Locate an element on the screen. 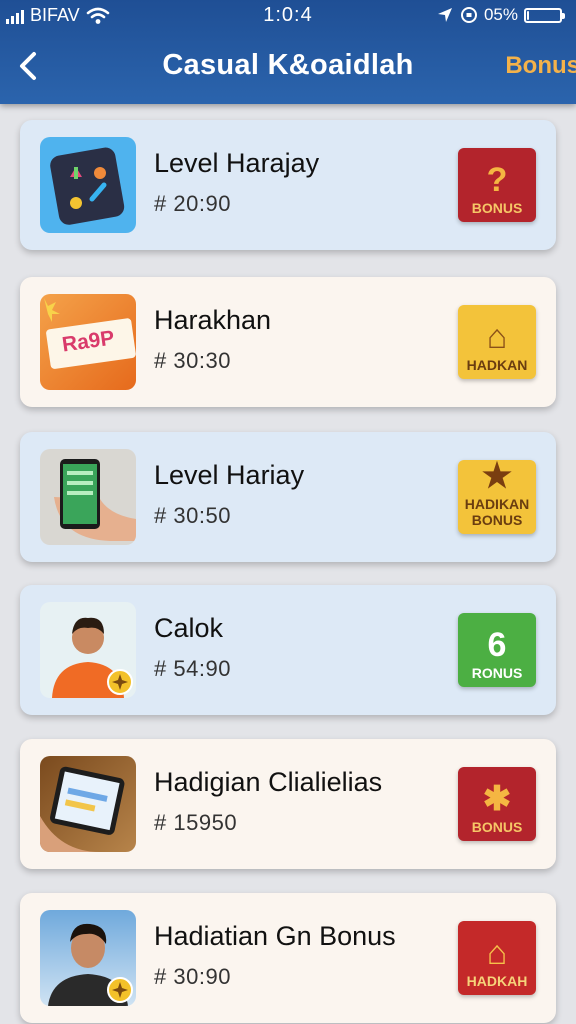 Image resolution: width=576 pixels, height=1024 pixels. list-item: Level Hariay # 30:50 ★ HADIKAN BONUS is located at coordinates (288, 497).